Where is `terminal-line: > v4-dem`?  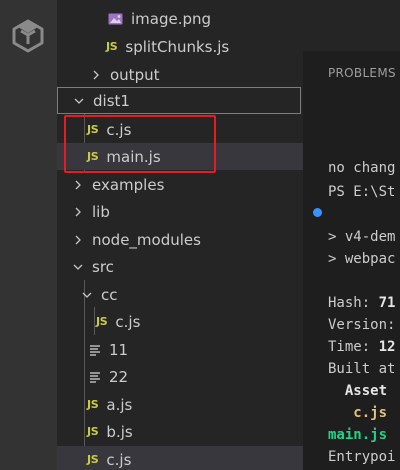
terminal-line: > v4-dem is located at coordinates (362, 237).